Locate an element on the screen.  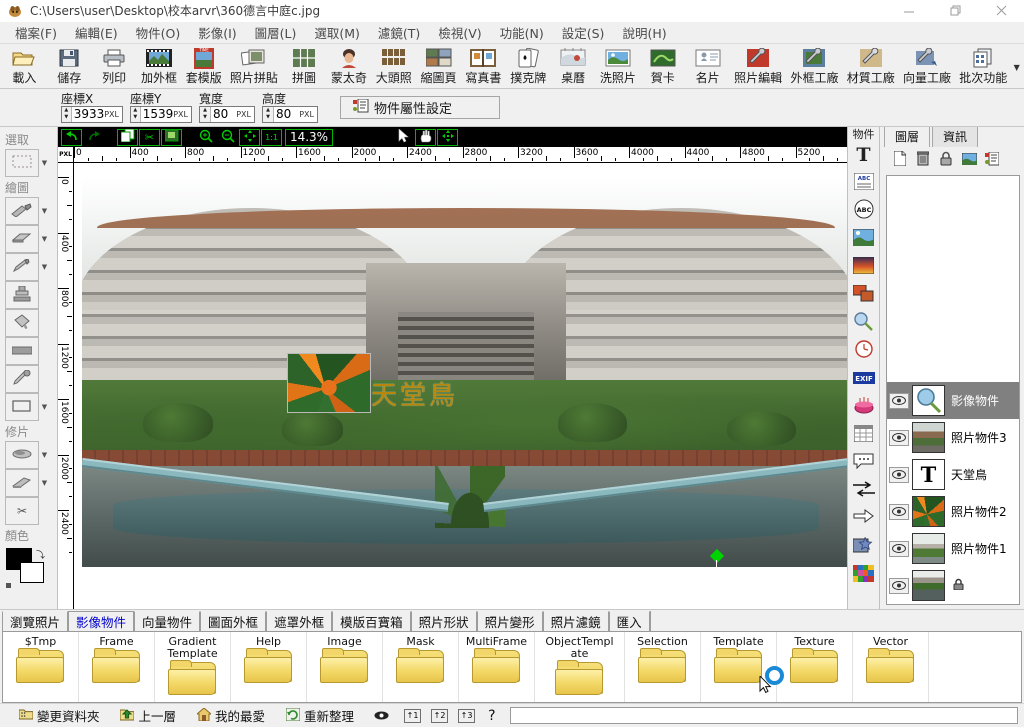
tab-template-box: 模版百寶箱 is located at coordinates (371, 621).